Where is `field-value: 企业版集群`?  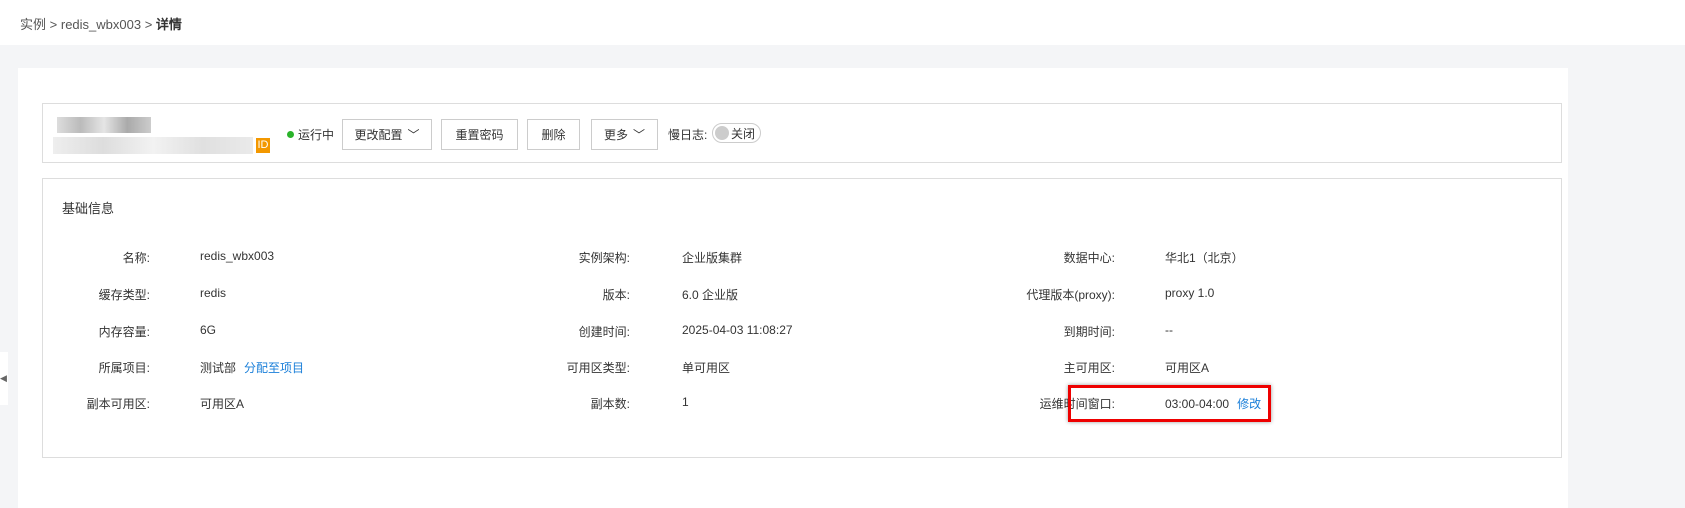
field-value: 企业版集群 is located at coordinates (712, 257).